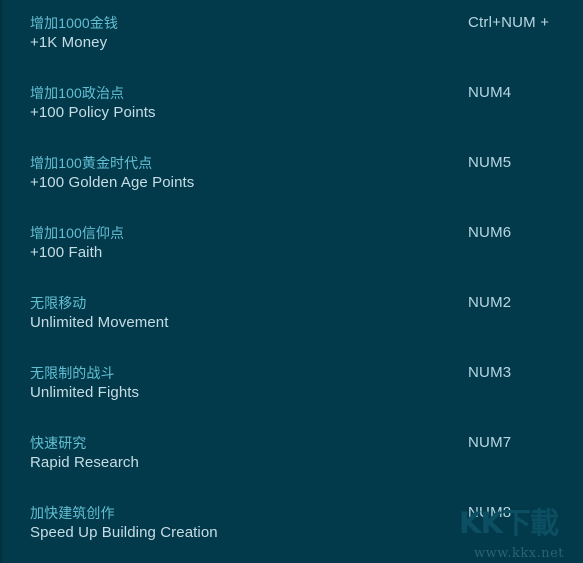  Describe the element at coordinates (508, 23) in the screenshot. I see `cheat-hotkey: Ctrl+NUM +` at that location.